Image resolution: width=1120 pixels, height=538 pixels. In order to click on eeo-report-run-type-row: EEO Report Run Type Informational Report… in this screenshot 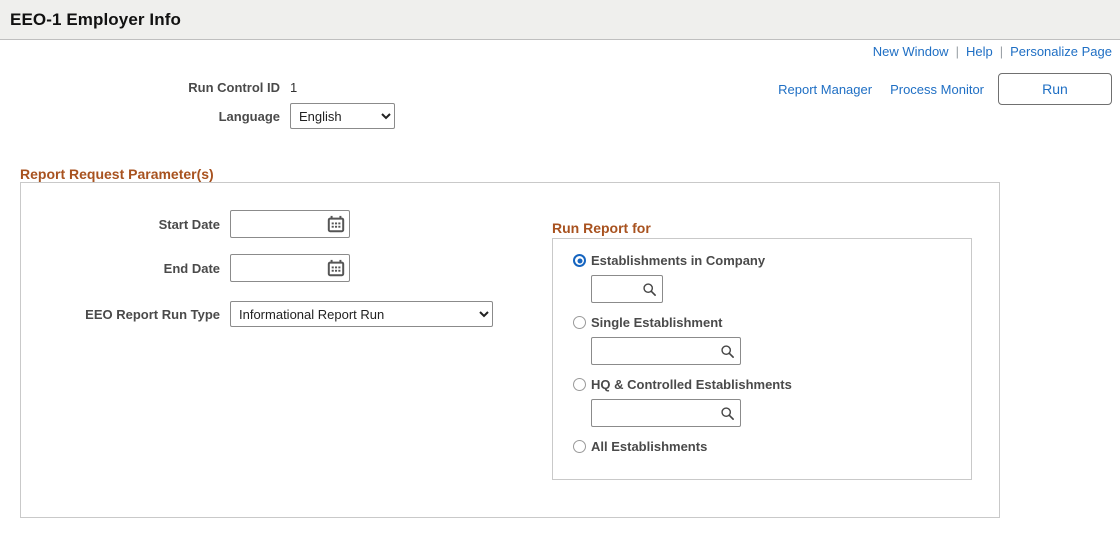, I will do `click(260, 314)`.